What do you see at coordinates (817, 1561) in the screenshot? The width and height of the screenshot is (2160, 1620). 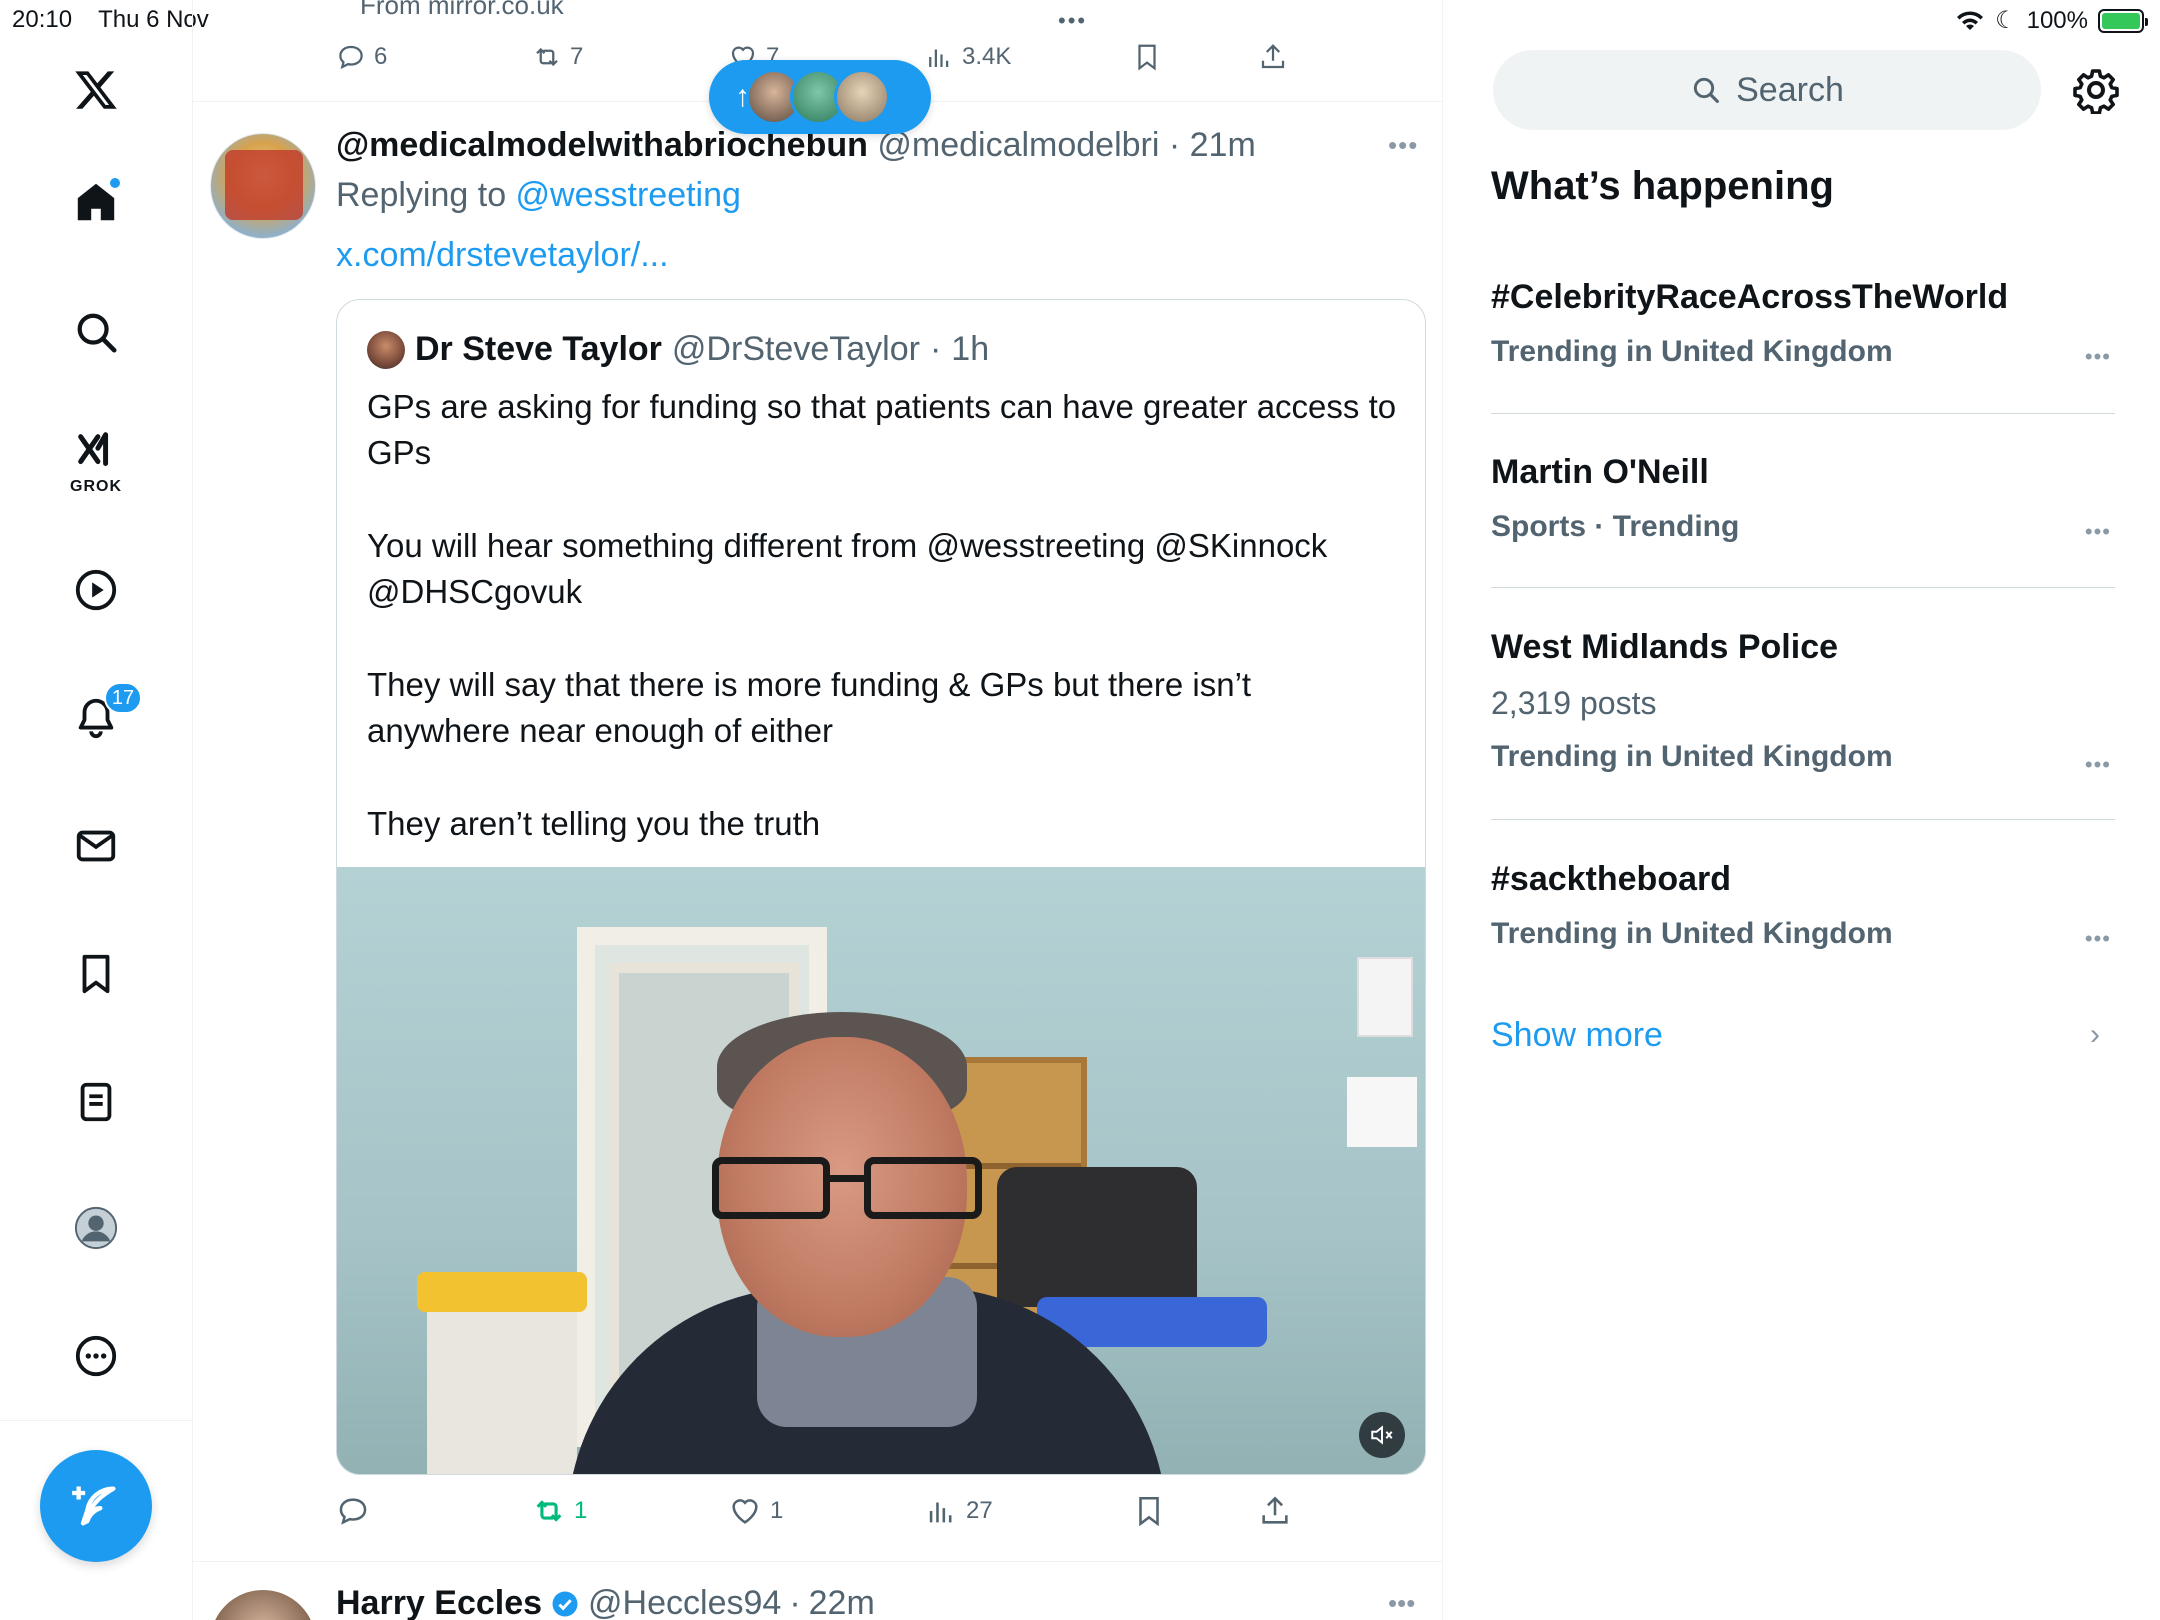 I see `post-divider` at bounding box center [817, 1561].